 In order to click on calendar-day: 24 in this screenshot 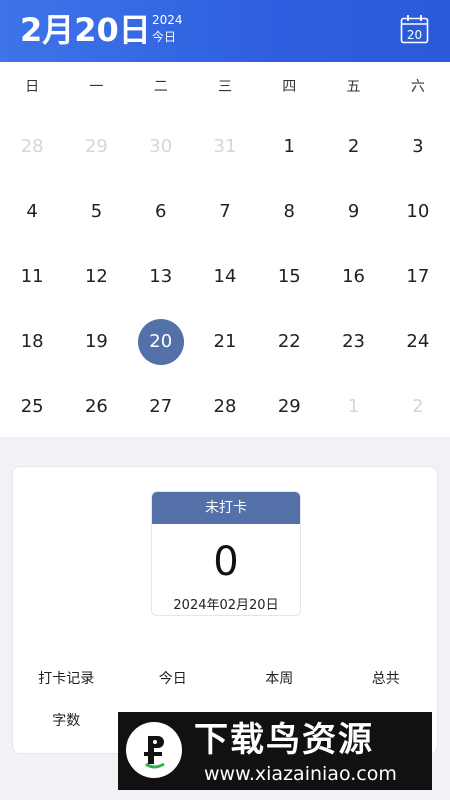, I will do `click(418, 342)`.